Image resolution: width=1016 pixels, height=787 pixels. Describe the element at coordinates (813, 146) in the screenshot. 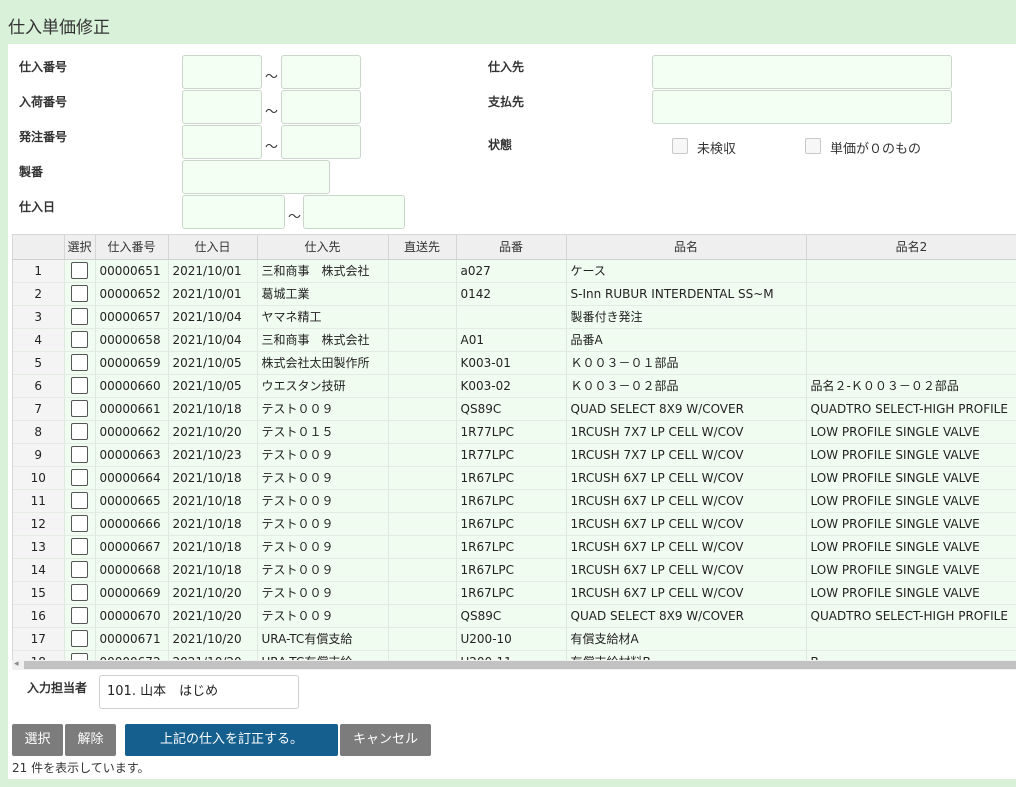

I see `zero-price-checkbox` at that location.